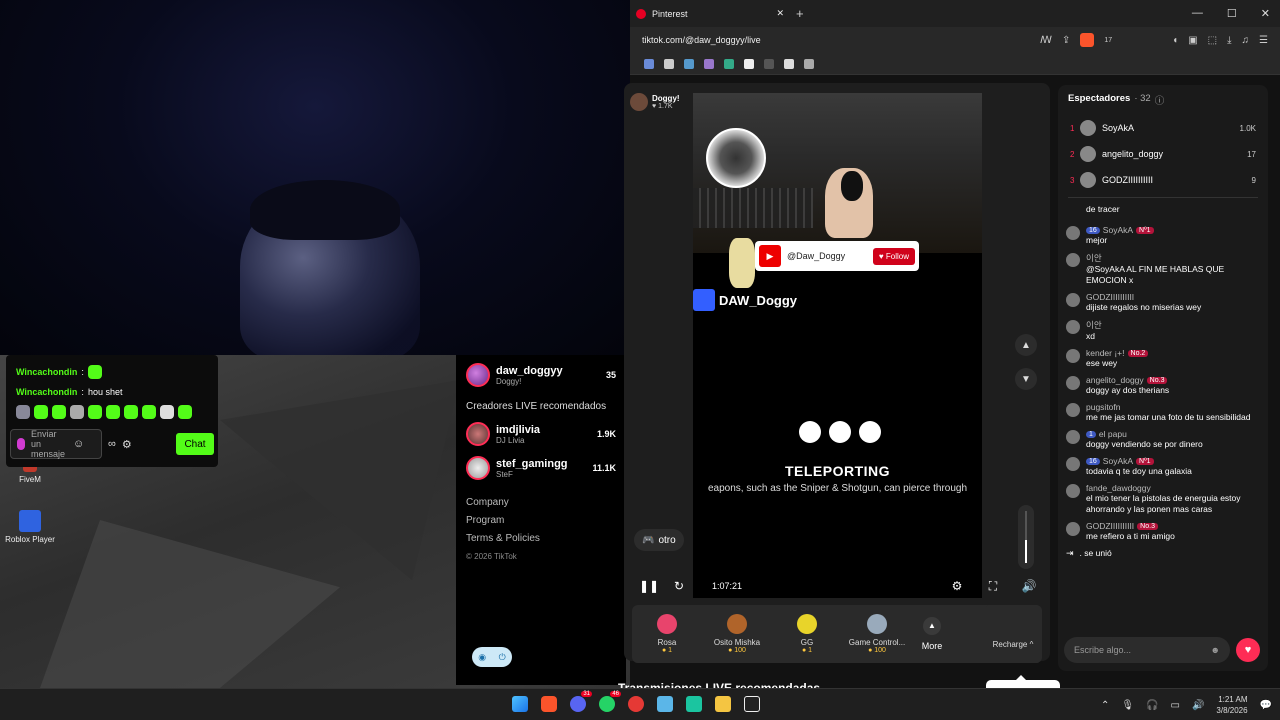 The height and width of the screenshot is (720, 1280). I want to click on taskbar-media, so click(636, 704).